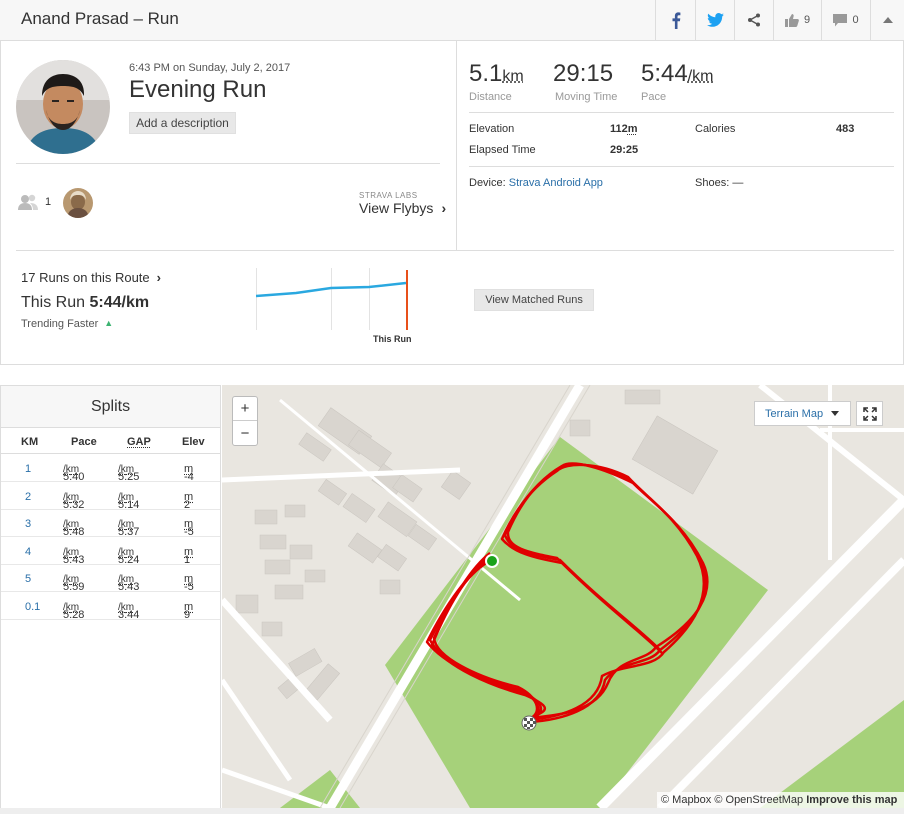 This screenshot has height=814, width=904. Describe the element at coordinates (187, 614) in the screenshot. I see `split-elev-value: 9` at that location.